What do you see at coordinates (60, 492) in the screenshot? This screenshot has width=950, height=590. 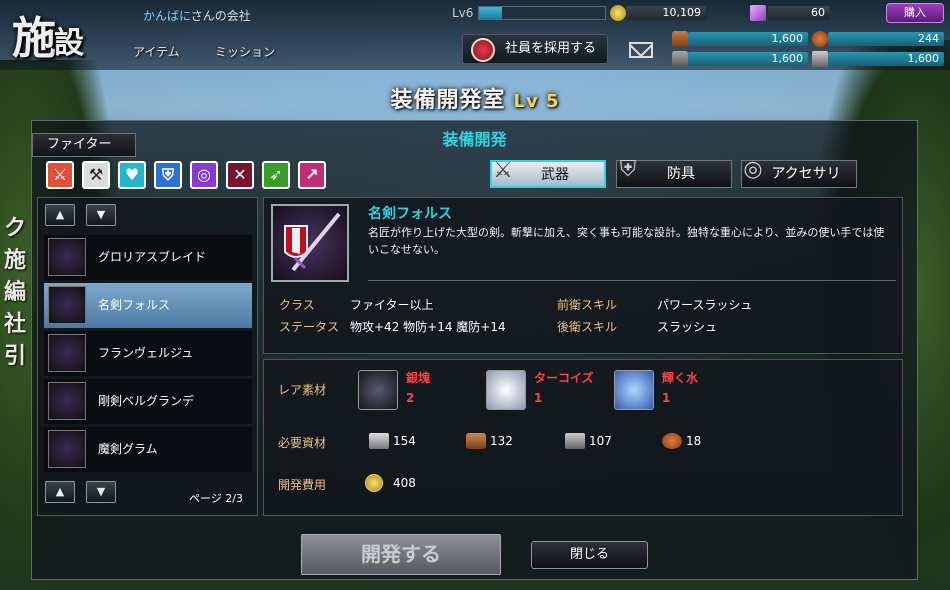 I see `page-up-button: ▲` at bounding box center [60, 492].